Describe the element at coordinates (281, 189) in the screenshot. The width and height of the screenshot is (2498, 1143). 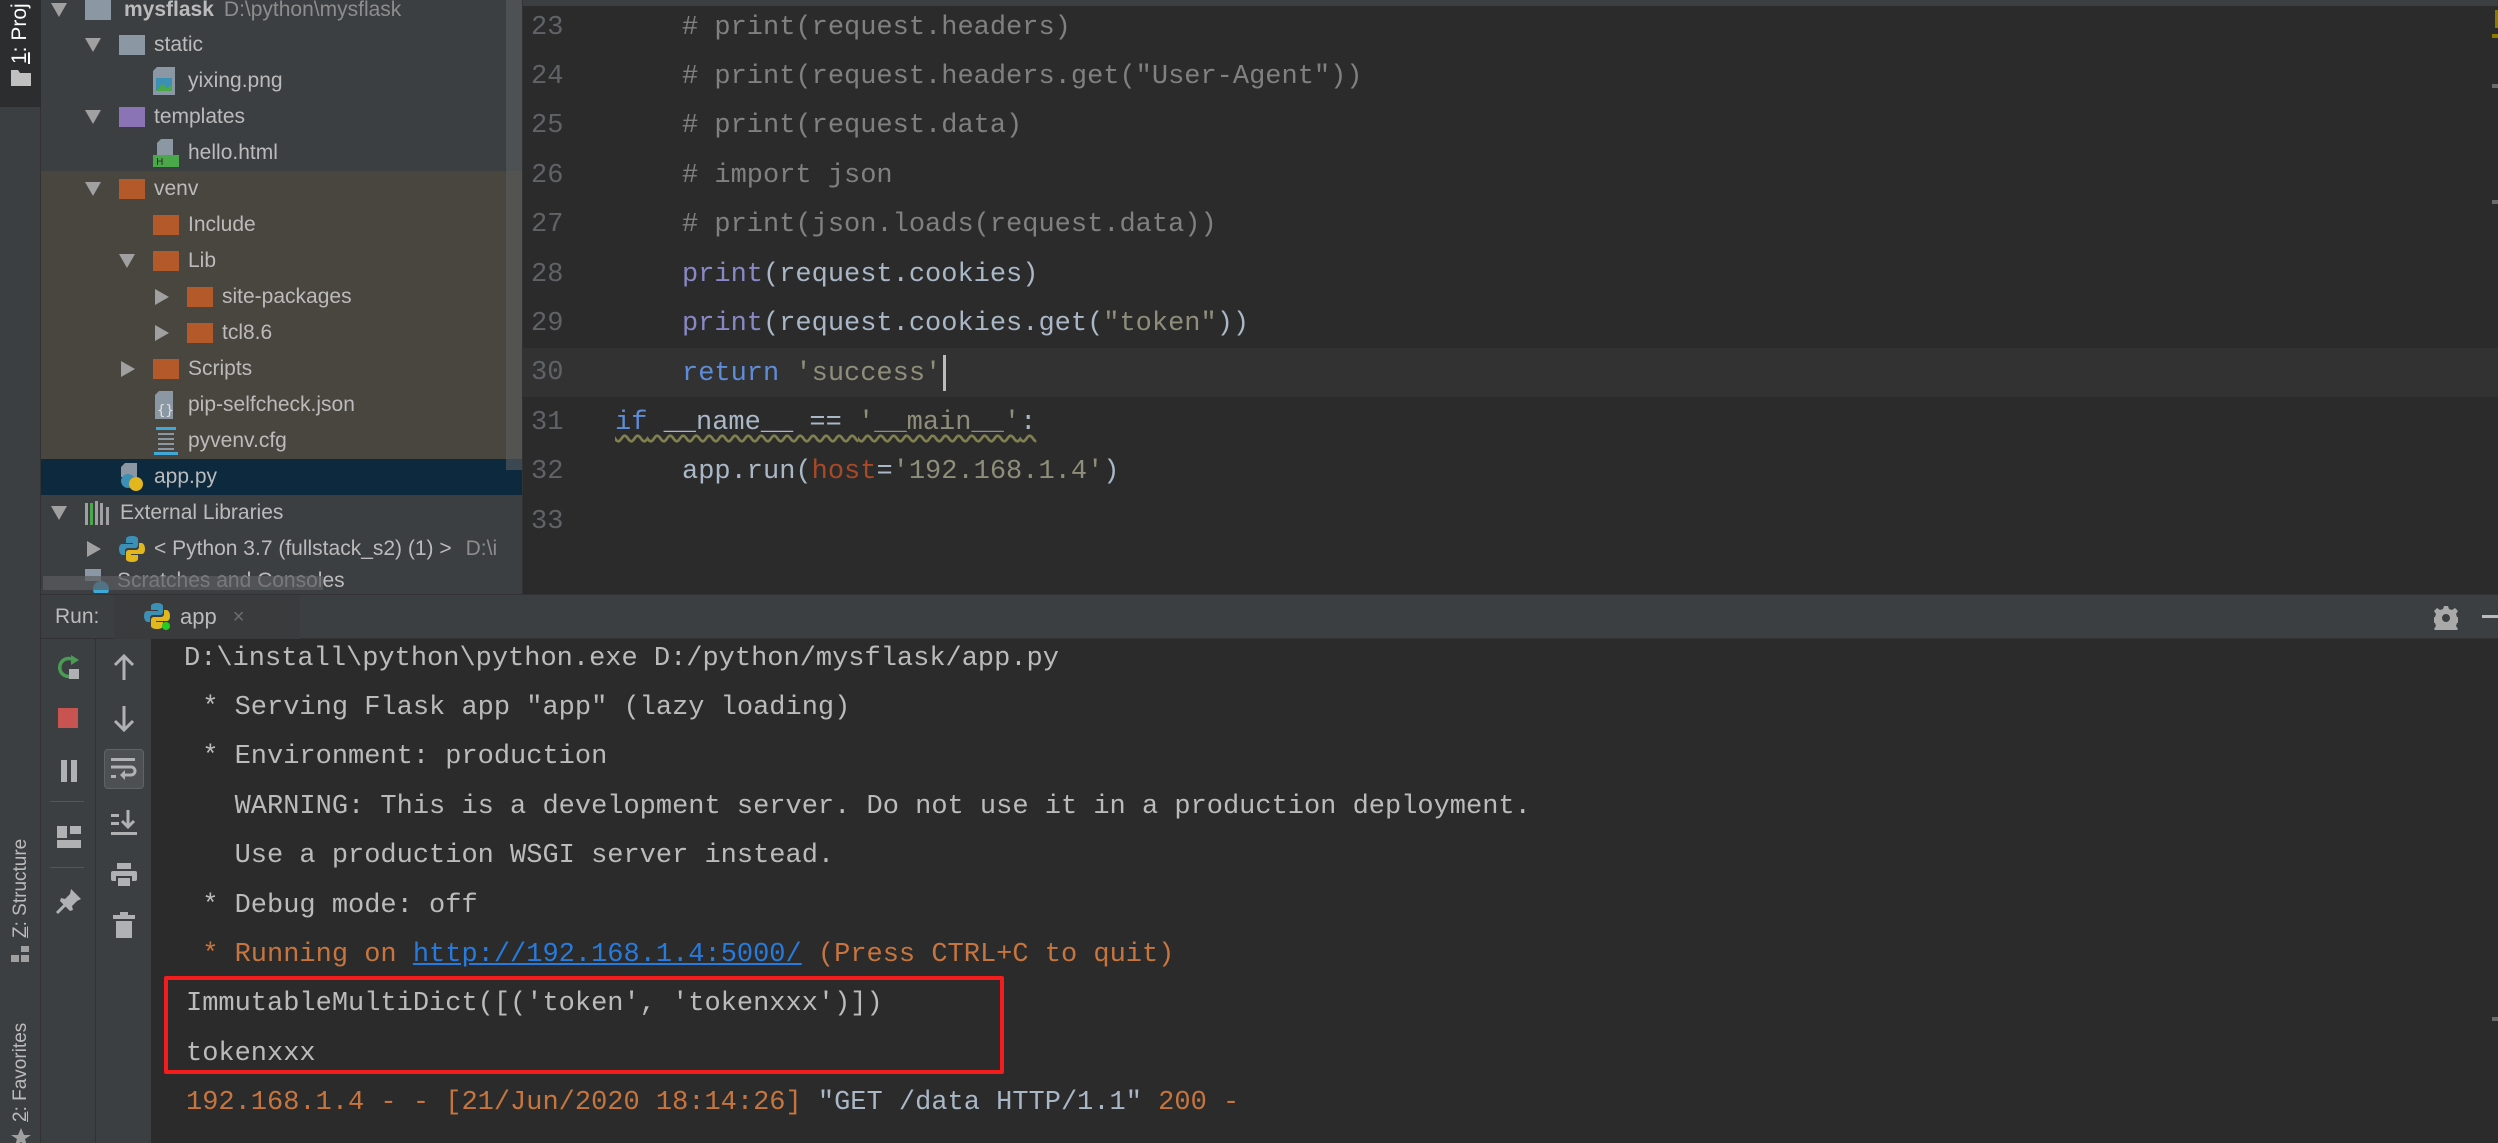
I see `tree-item-venv: venv` at that location.